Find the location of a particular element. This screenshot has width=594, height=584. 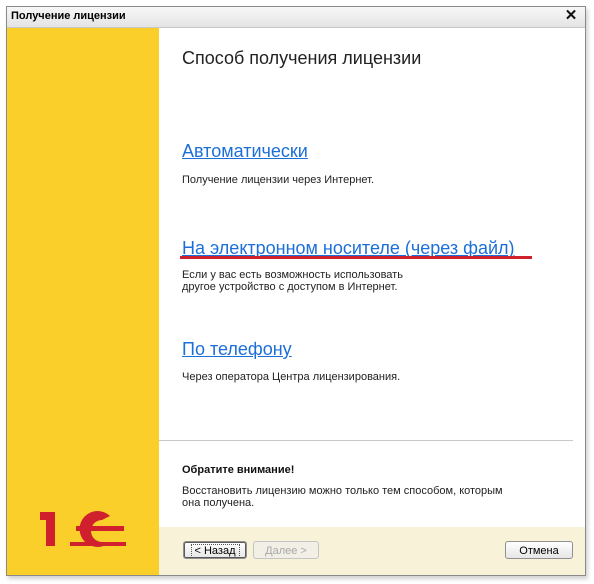

1c-logo-icon is located at coordinates (83, 529).